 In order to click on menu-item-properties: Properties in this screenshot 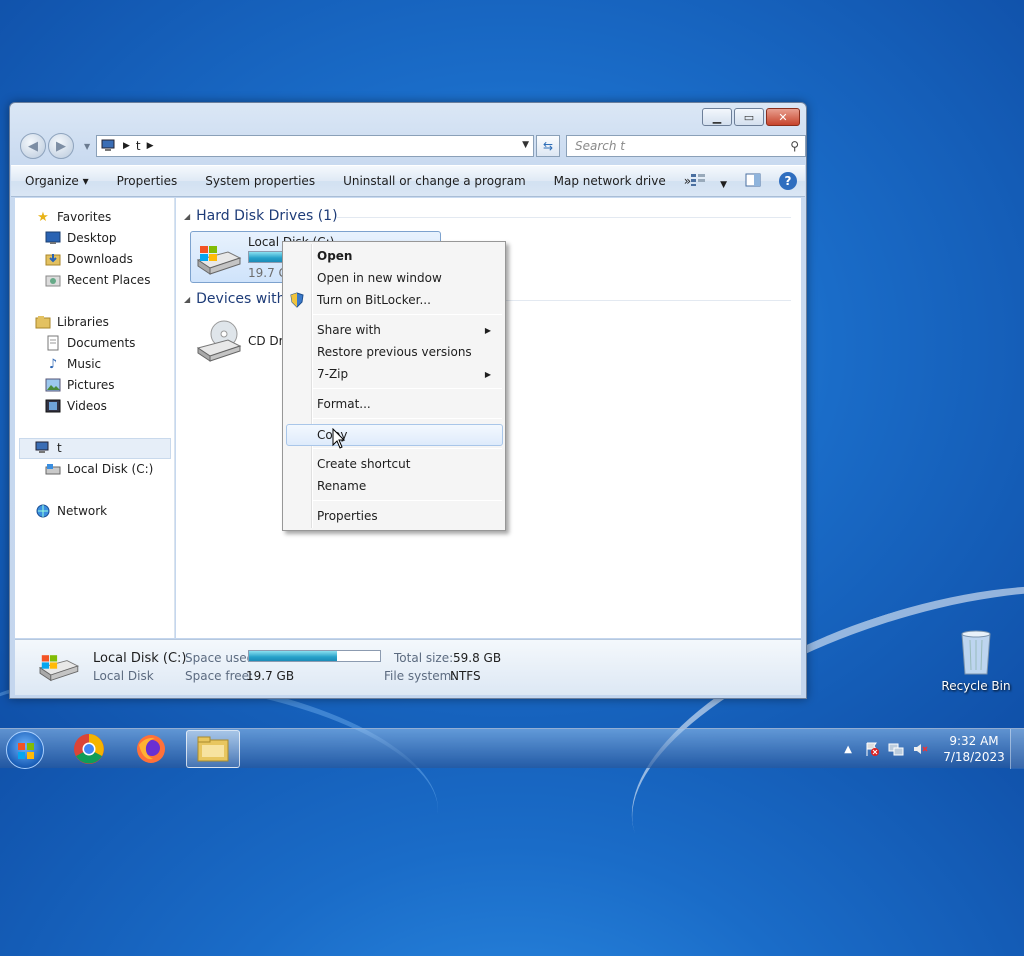, I will do `click(347, 516)`.